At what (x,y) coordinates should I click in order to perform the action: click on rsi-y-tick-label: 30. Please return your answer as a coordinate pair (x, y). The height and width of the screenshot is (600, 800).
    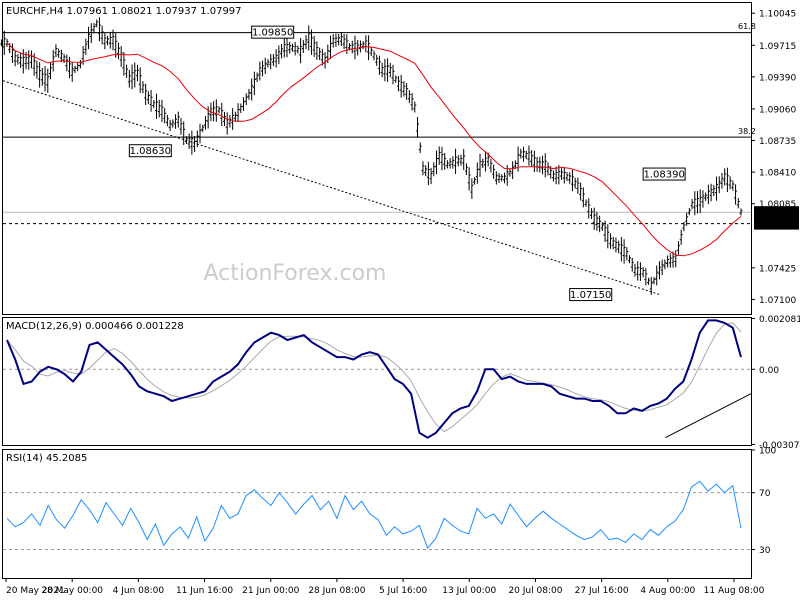
    Looking at the image, I should click on (765, 551).